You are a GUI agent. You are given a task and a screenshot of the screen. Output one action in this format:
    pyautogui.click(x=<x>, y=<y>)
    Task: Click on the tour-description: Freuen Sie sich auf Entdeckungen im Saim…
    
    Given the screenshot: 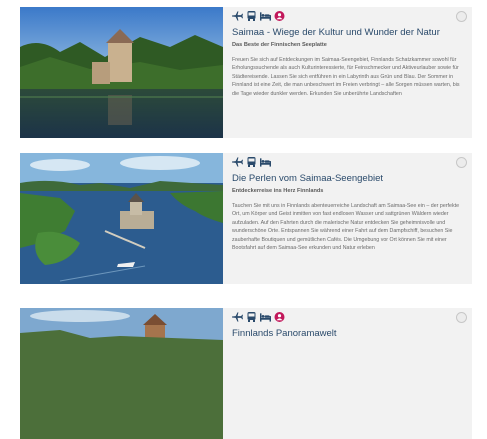 What is the action you would take?
    pyautogui.click(x=346, y=77)
    